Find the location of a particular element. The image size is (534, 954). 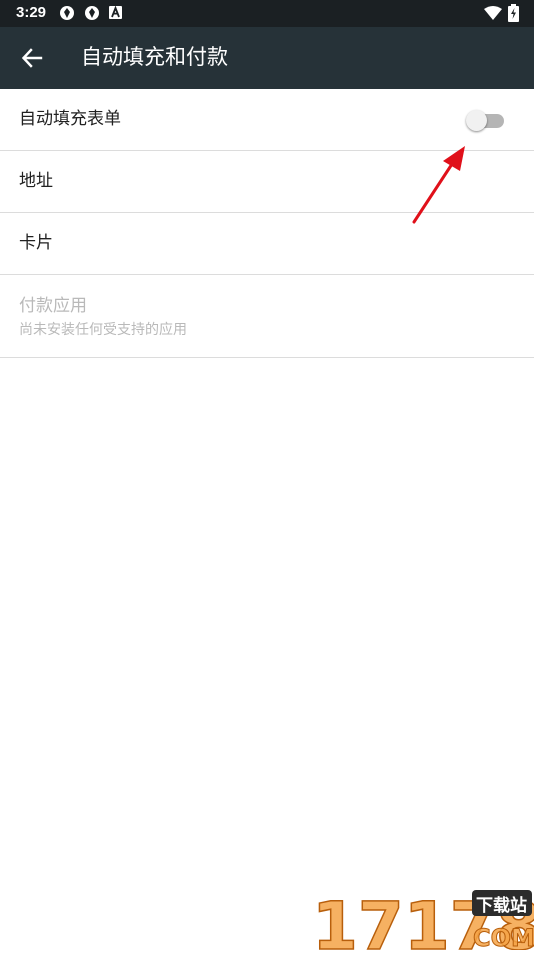

watermark: 17178 下载站 COM is located at coordinates (422, 920).